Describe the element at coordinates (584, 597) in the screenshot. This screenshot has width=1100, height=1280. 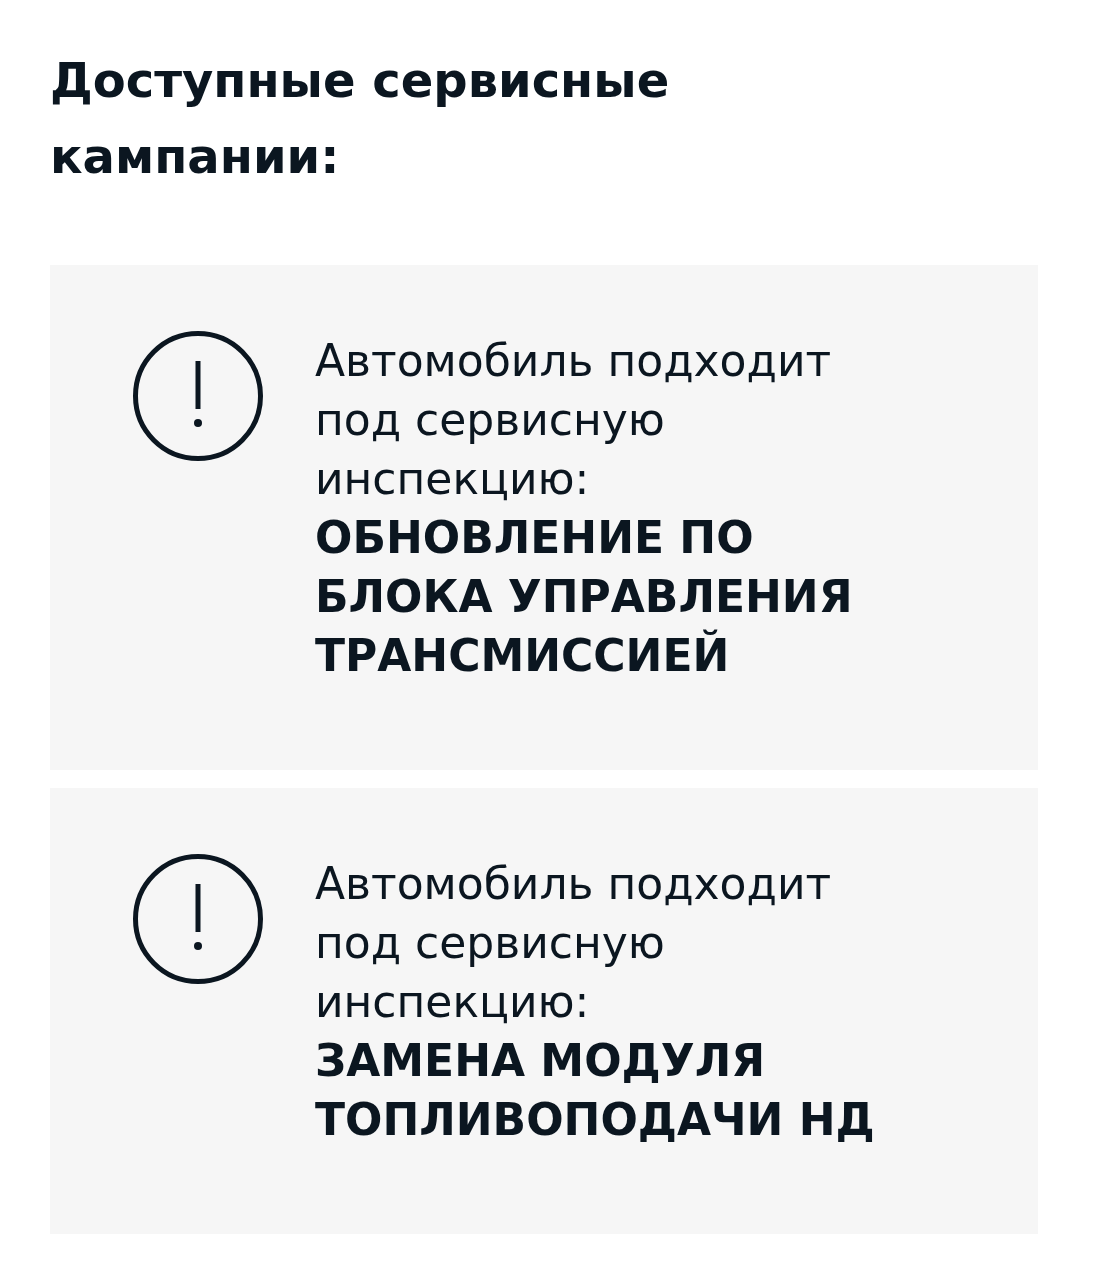
I see `campaign-name: ОБНОВЛЕНИЕ ПО БЛОКА УПРАВЛЕНИЯ ТРАНСМИССИЕЙ` at that location.